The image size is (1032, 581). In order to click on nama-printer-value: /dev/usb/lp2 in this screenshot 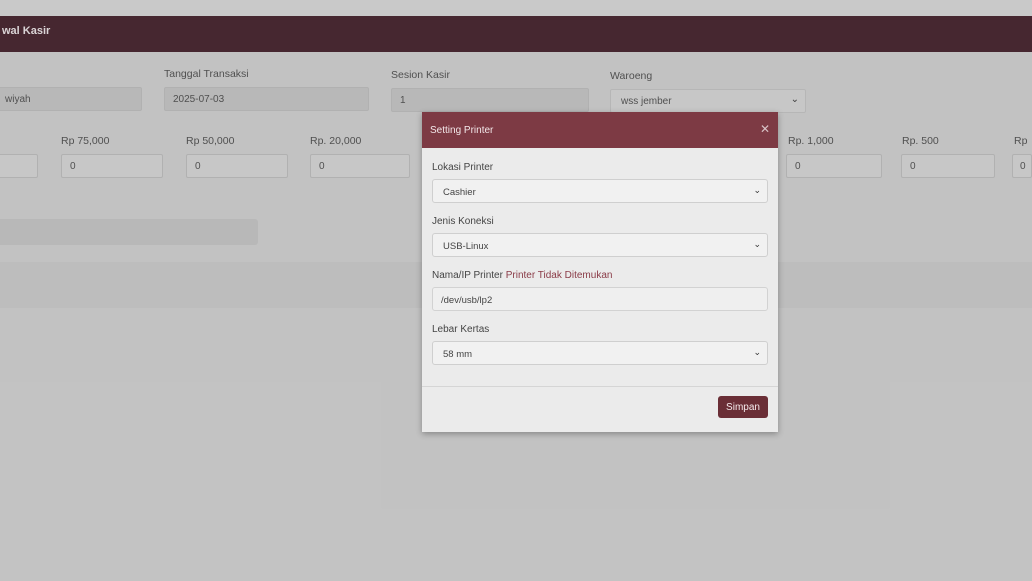, I will do `click(467, 300)`.